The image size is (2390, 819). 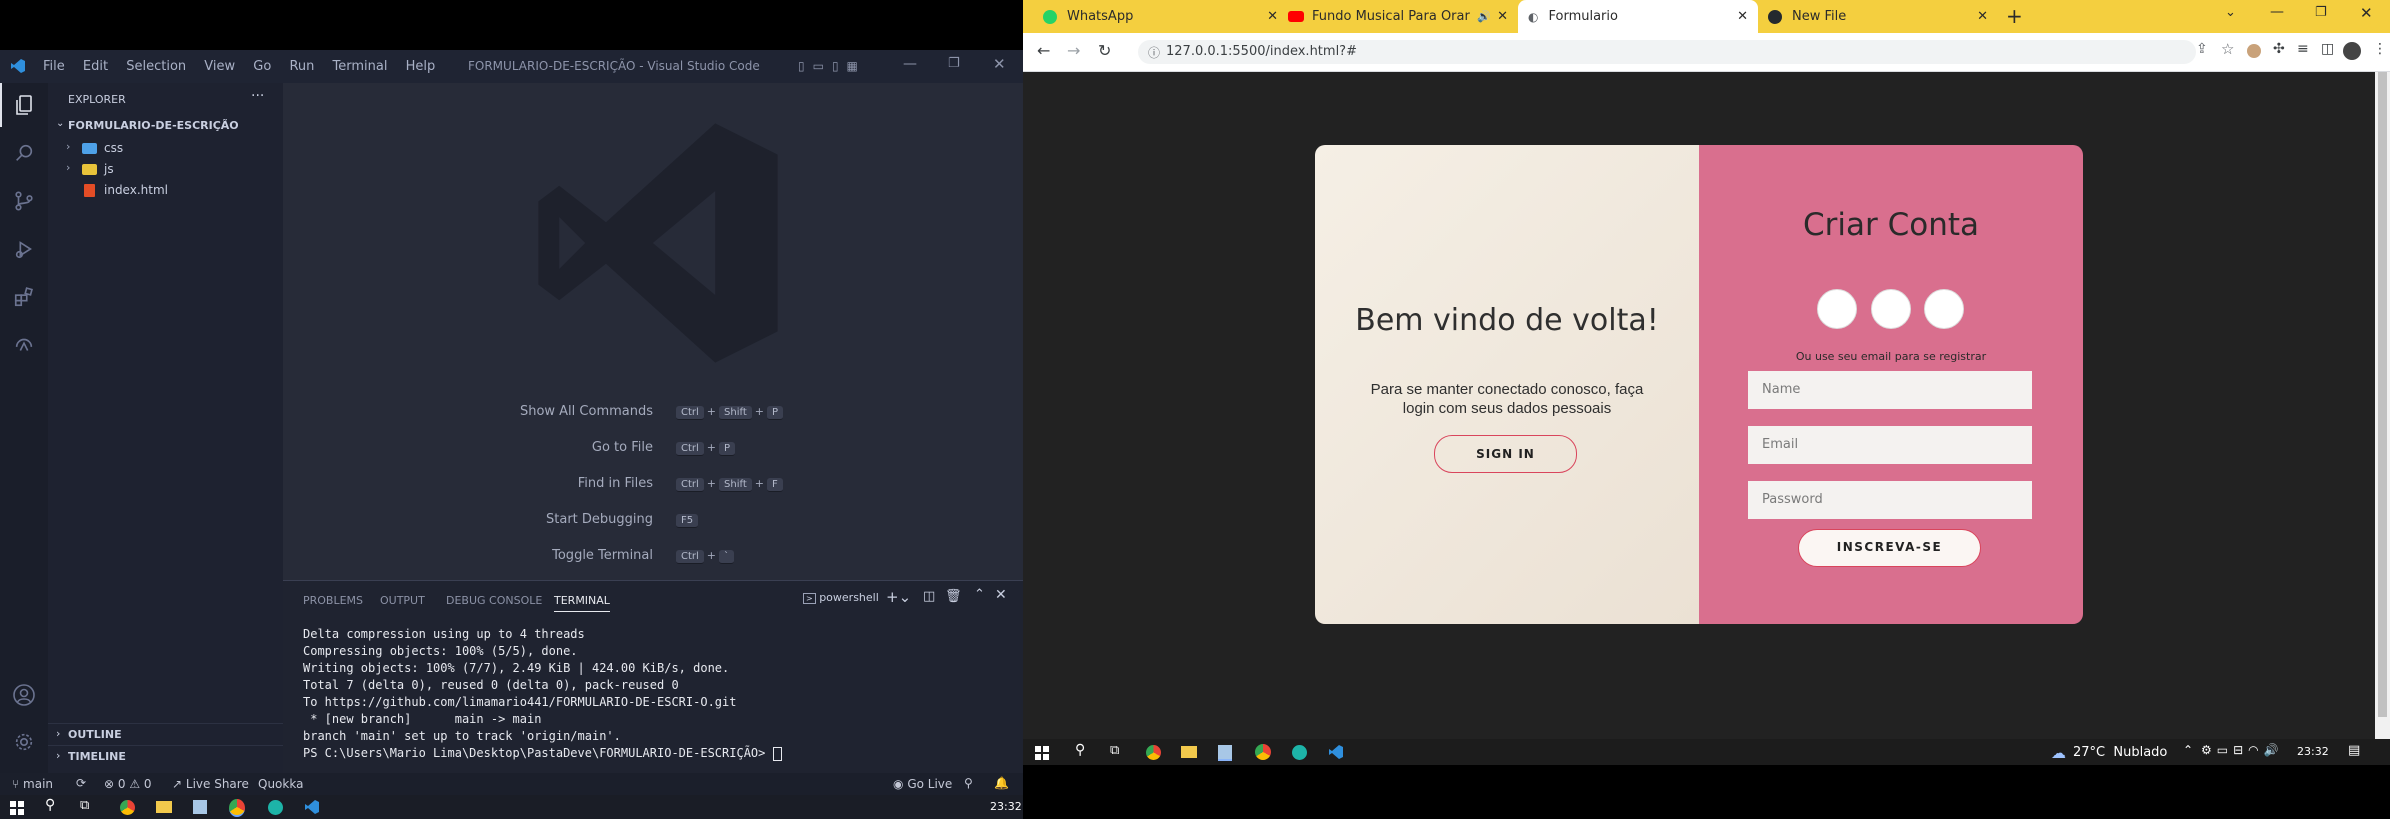 I want to click on split-terminal-icon: ◫, so click(x=929, y=596).